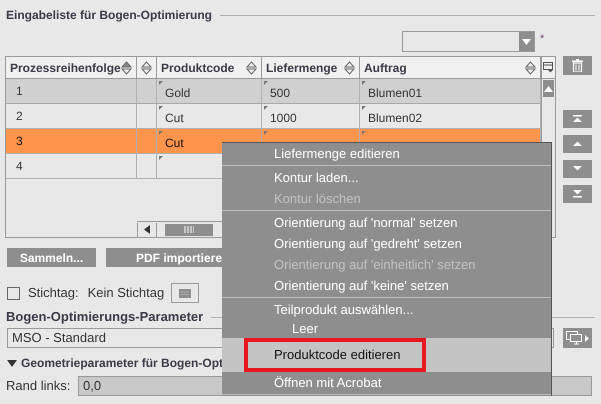 The height and width of the screenshot is (404, 601). What do you see at coordinates (386, 285) in the screenshot?
I see `menu-item: Orientierung auf 'keine' setzen` at bounding box center [386, 285].